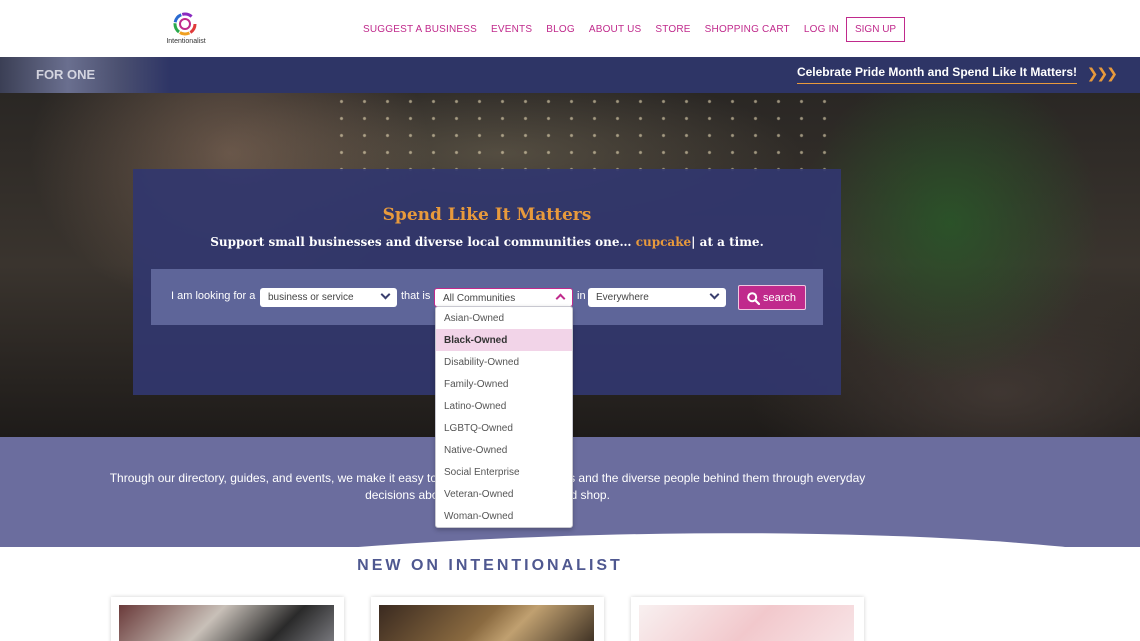  I want to click on hero-background-lights, so click(580, 133).